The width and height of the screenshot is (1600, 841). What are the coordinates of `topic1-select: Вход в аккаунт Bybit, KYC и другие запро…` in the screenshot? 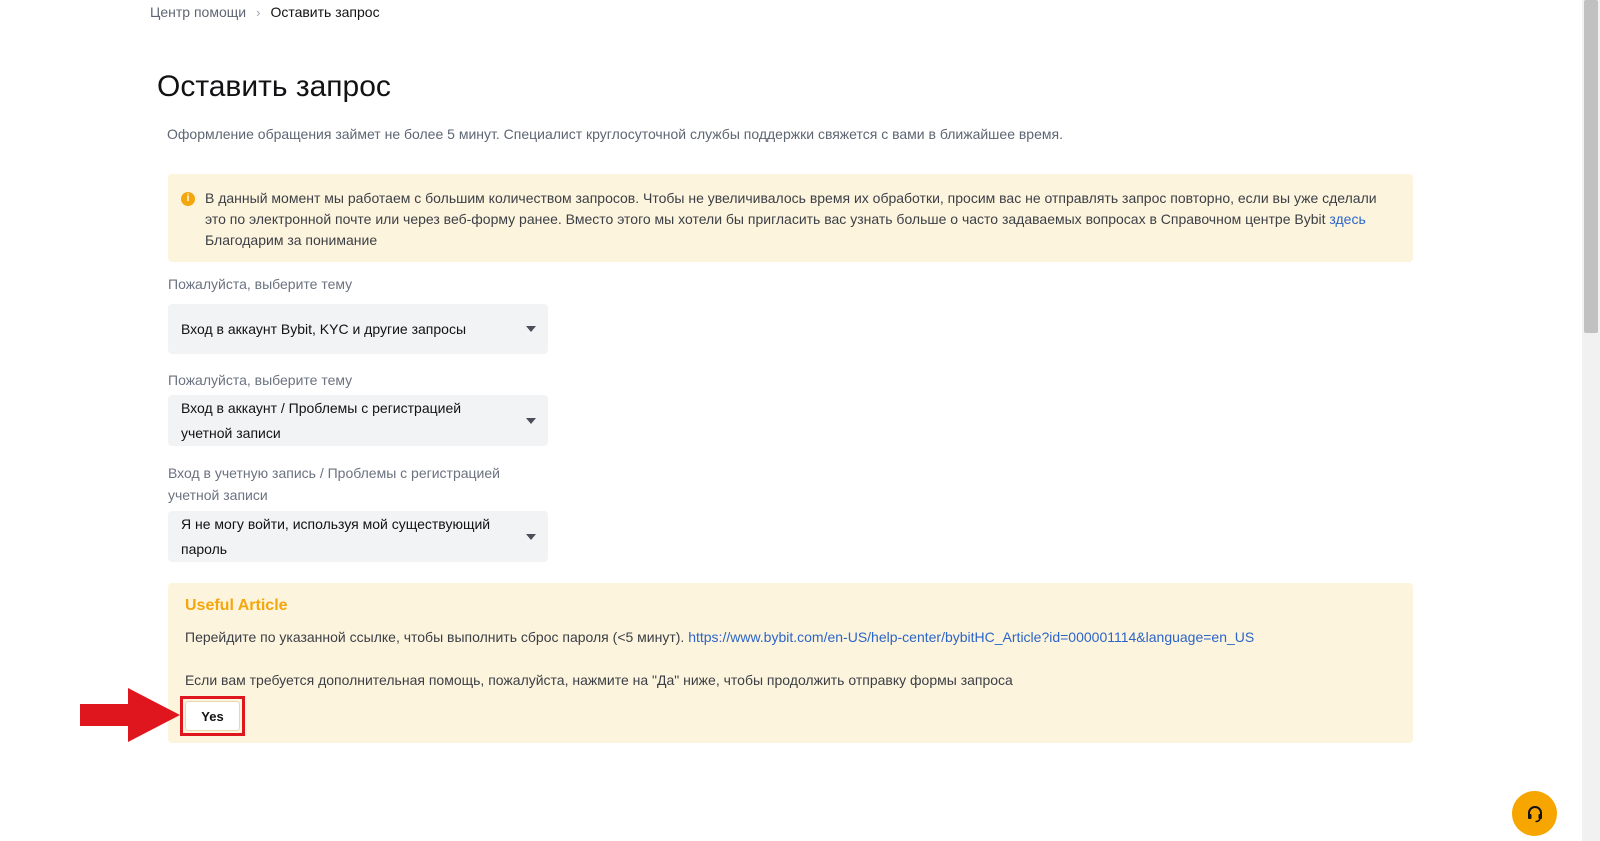 It's located at (358, 329).